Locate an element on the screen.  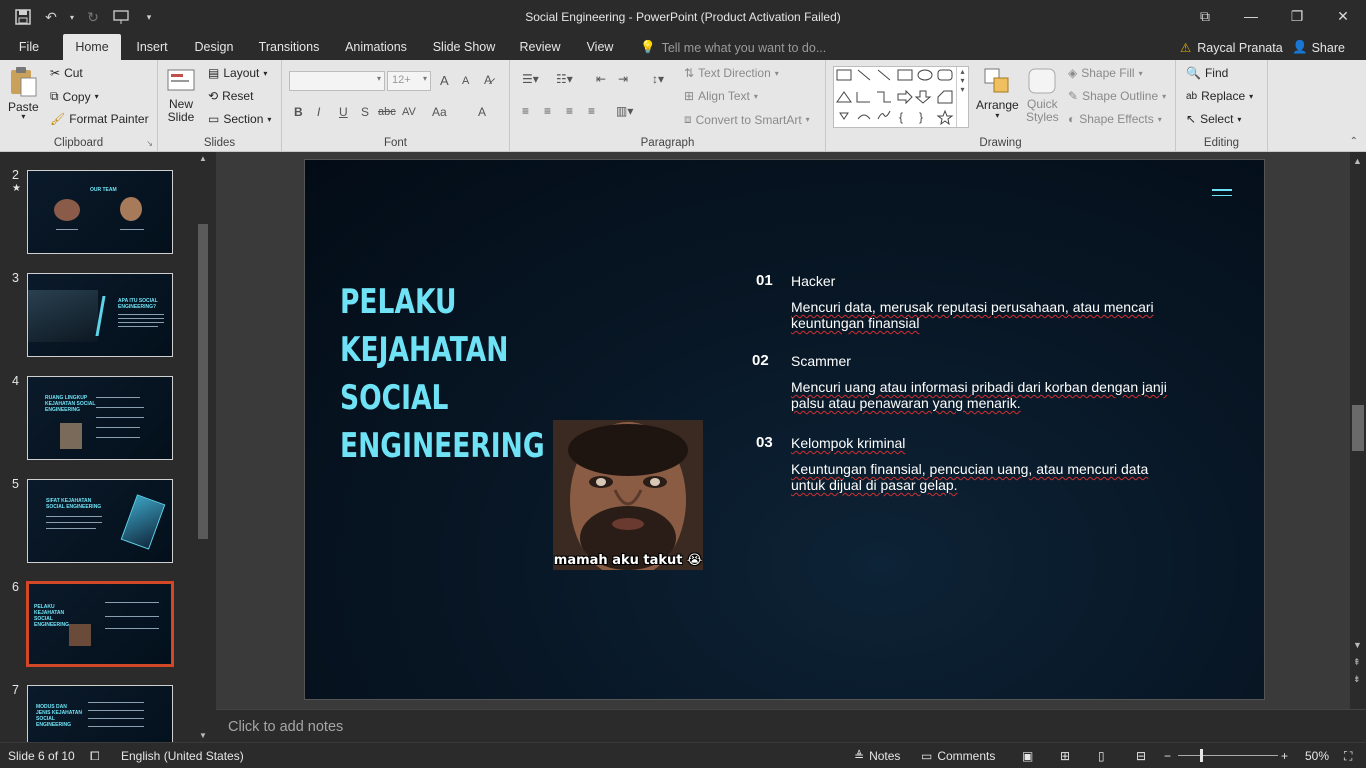
thumbnails-scrollbar: ▲ ▼ is located at coordinates (203, 447).